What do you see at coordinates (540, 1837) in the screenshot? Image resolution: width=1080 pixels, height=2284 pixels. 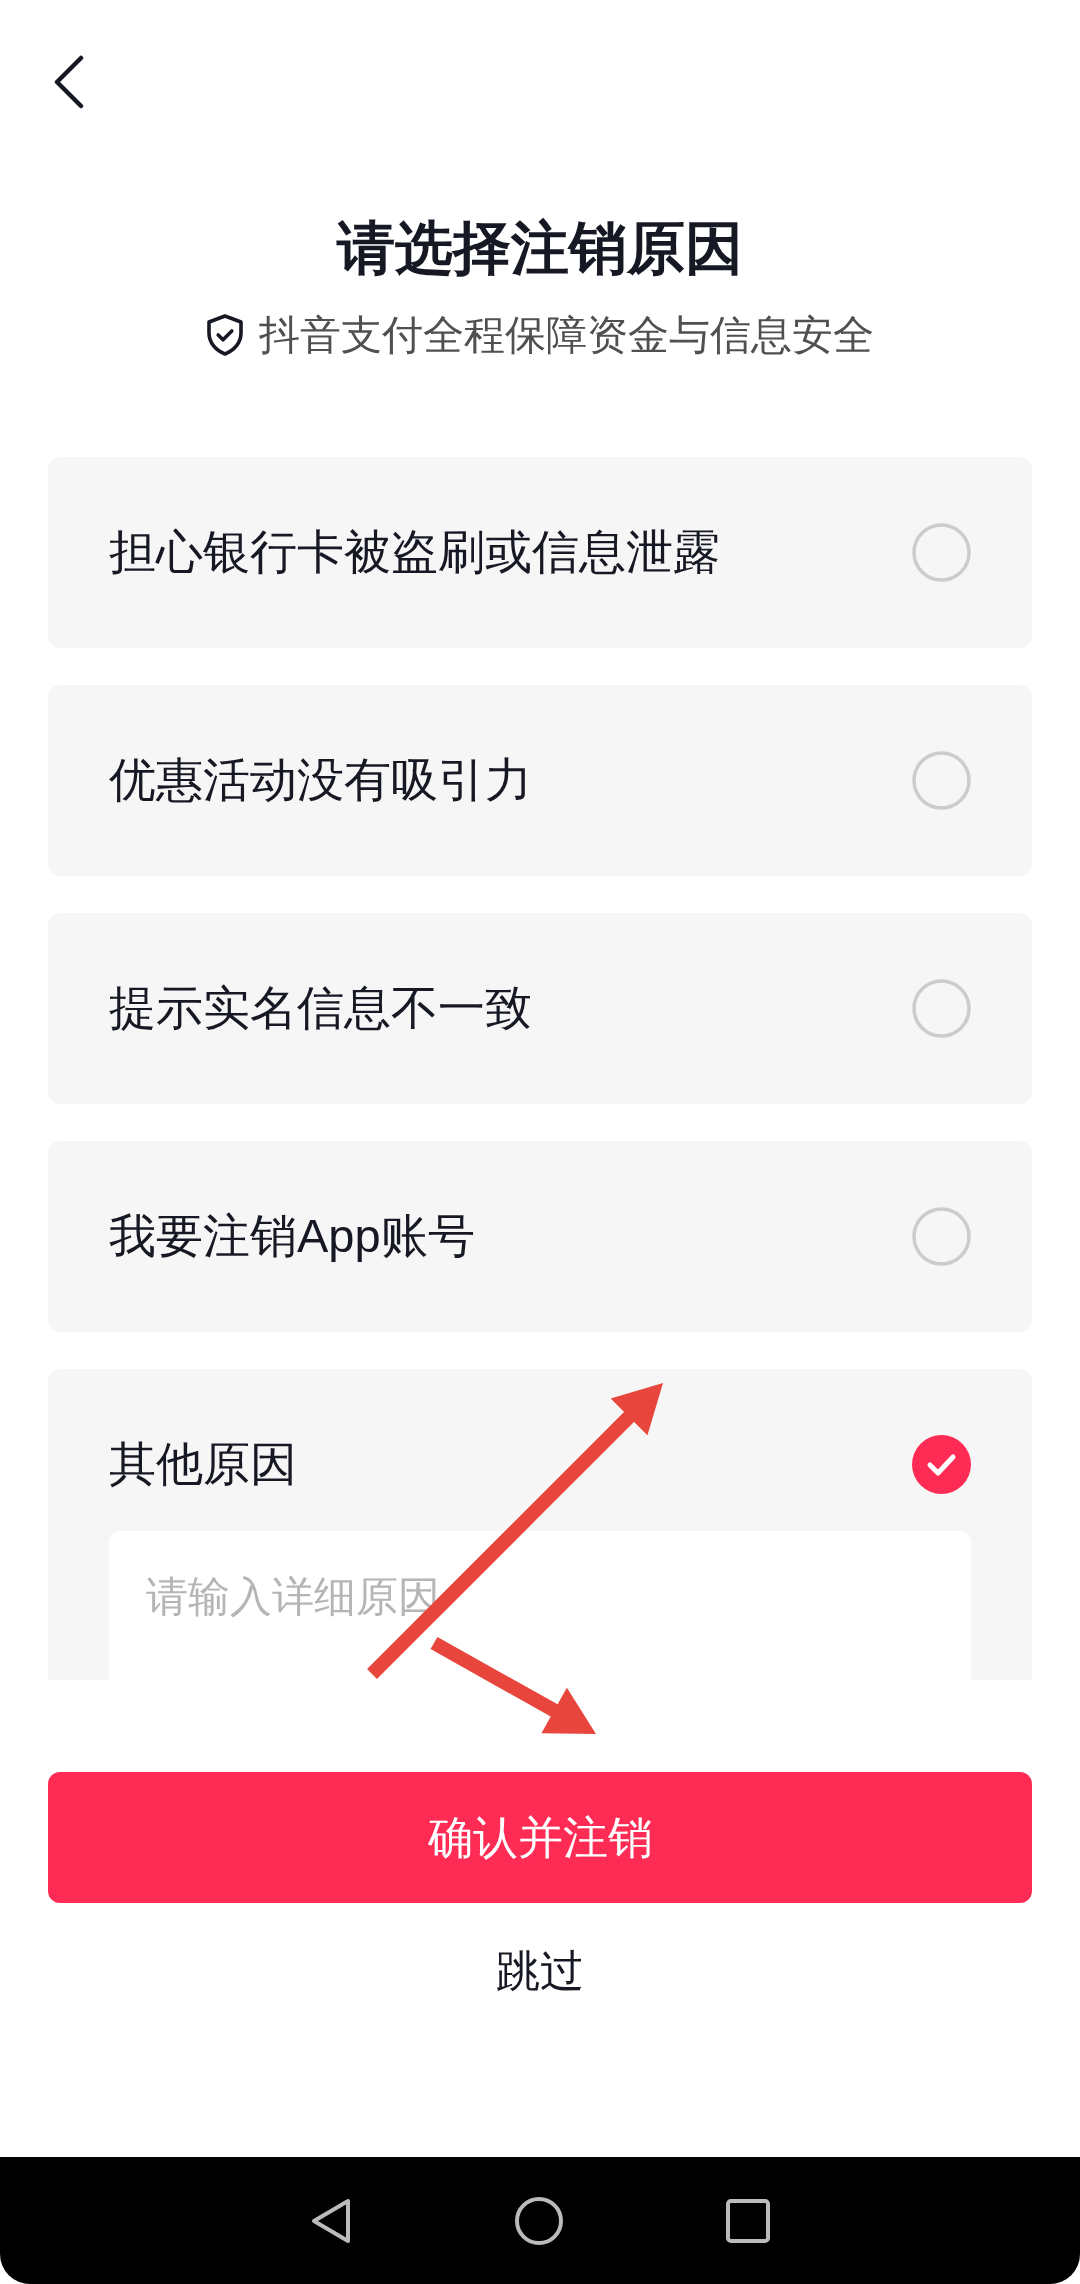 I see `confirm-button: 确认并注销` at bounding box center [540, 1837].